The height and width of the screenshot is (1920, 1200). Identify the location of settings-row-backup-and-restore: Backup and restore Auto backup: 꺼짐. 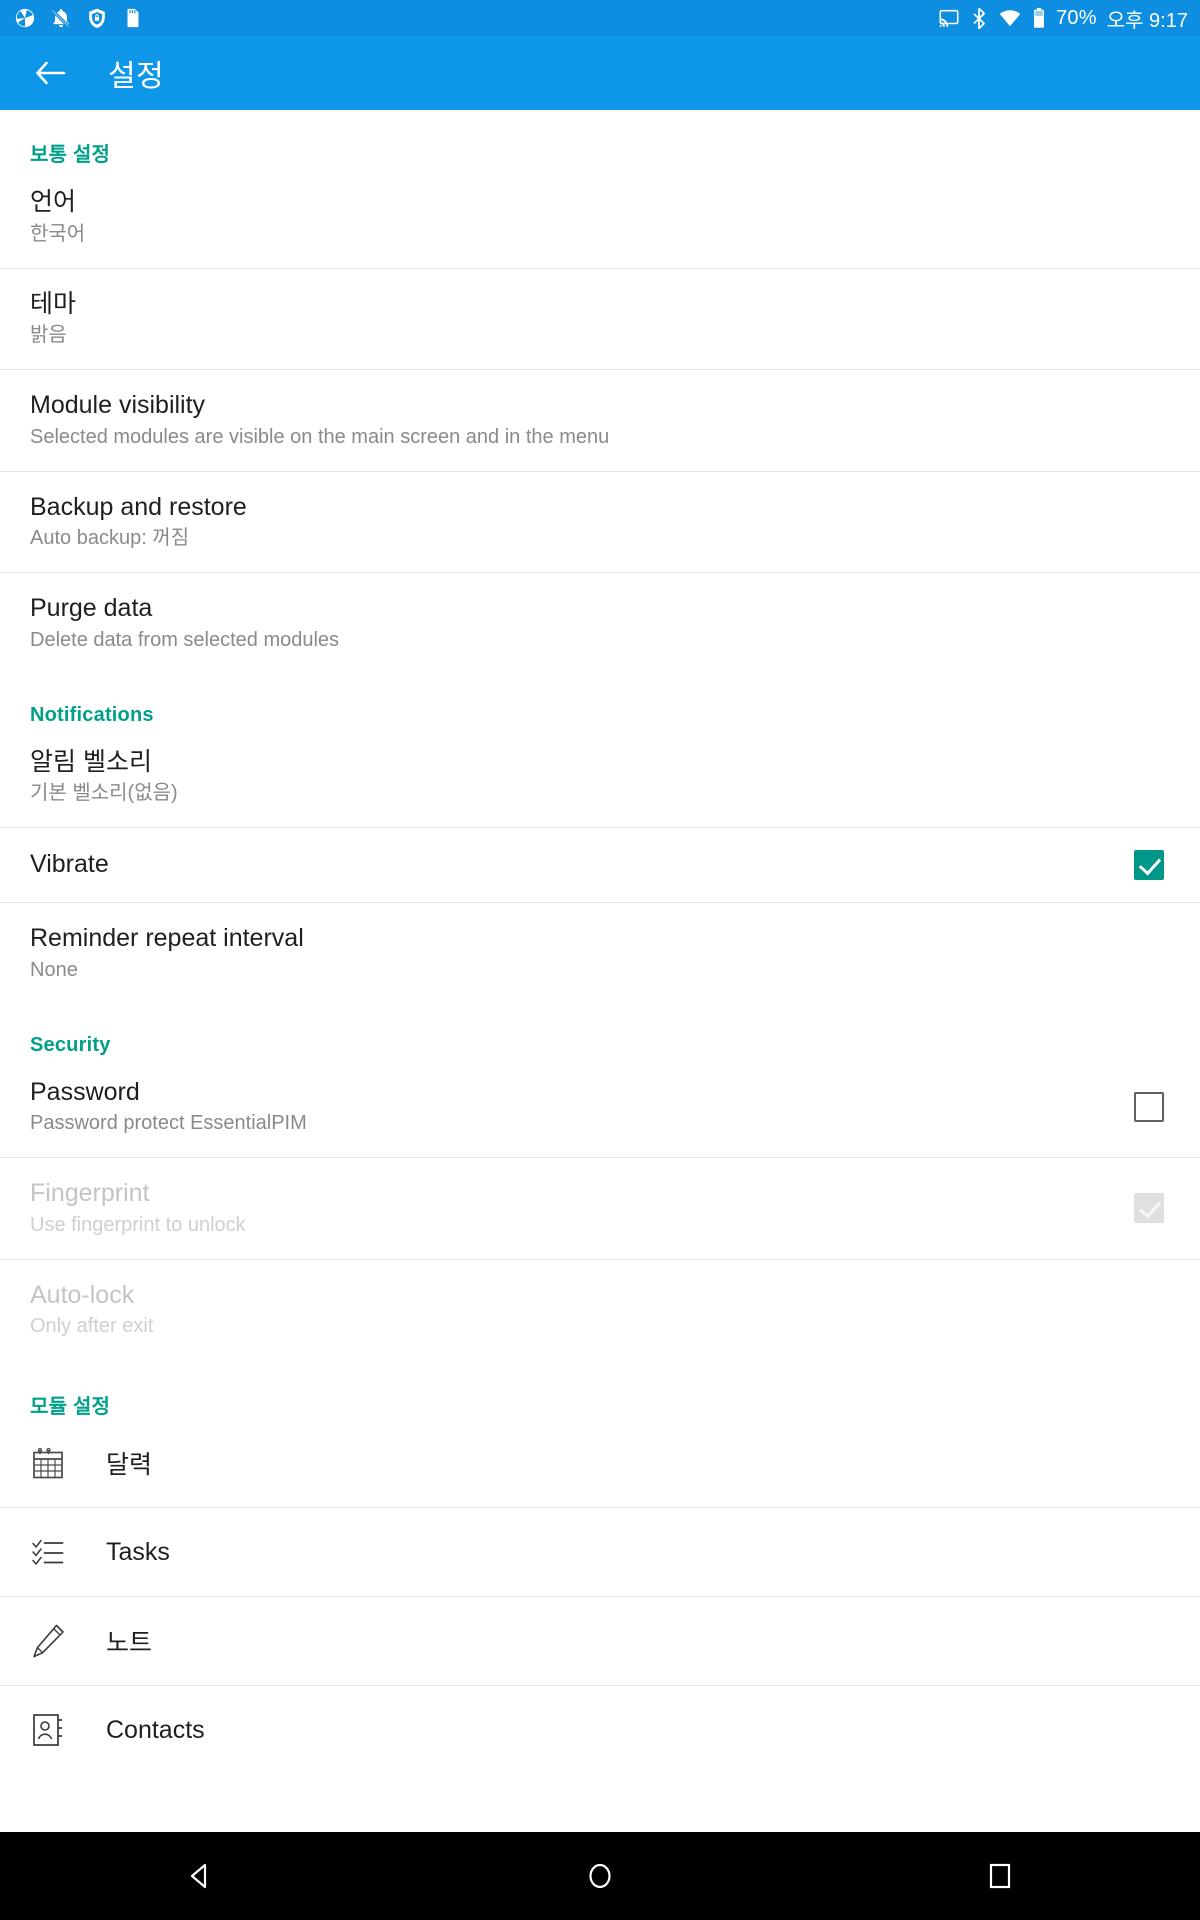
(600, 522).